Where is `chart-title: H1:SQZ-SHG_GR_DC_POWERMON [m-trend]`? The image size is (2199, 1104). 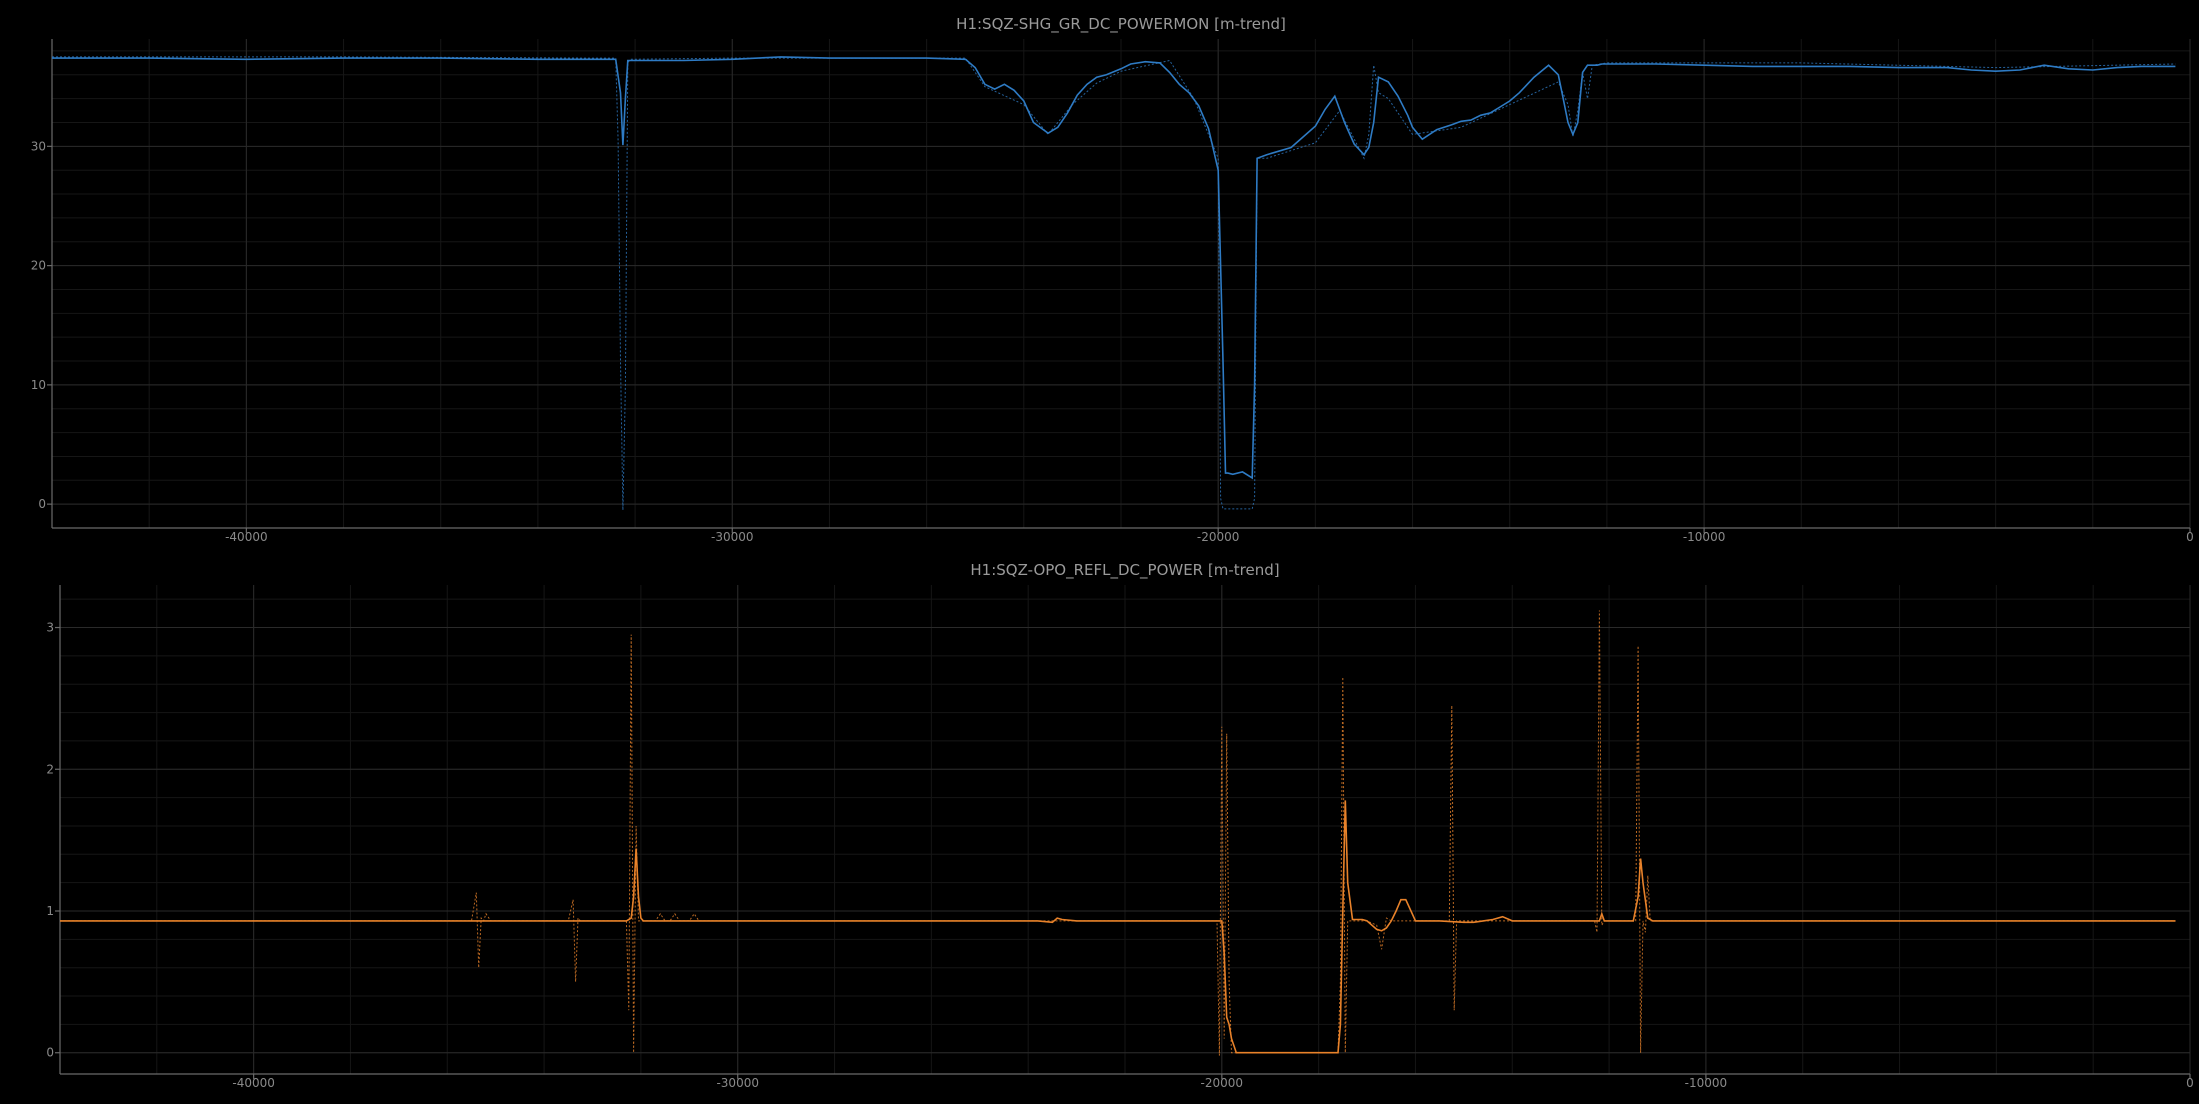
chart-title: H1:SQZ-SHG_GR_DC_POWERMON [m-trend] is located at coordinates (1121, 24).